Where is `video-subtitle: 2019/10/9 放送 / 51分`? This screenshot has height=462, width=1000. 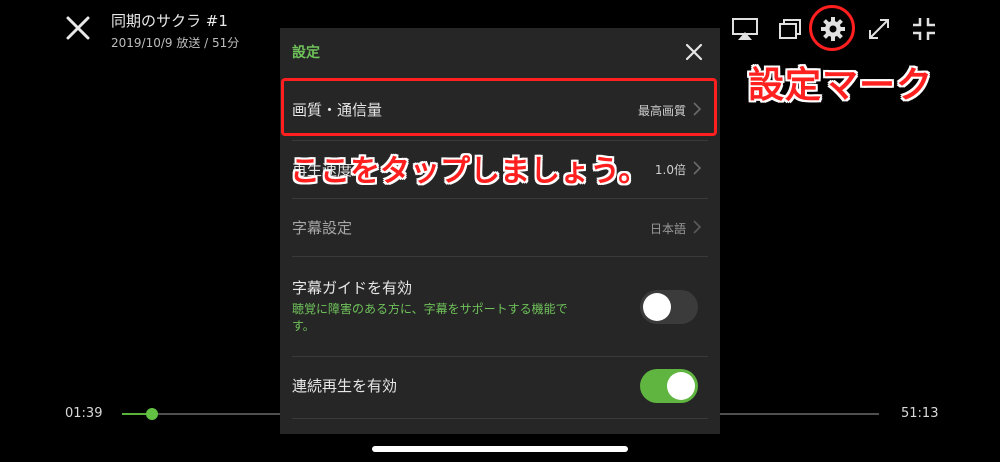 video-subtitle: 2019/10/9 放送 / 51分 is located at coordinates (175, 43).